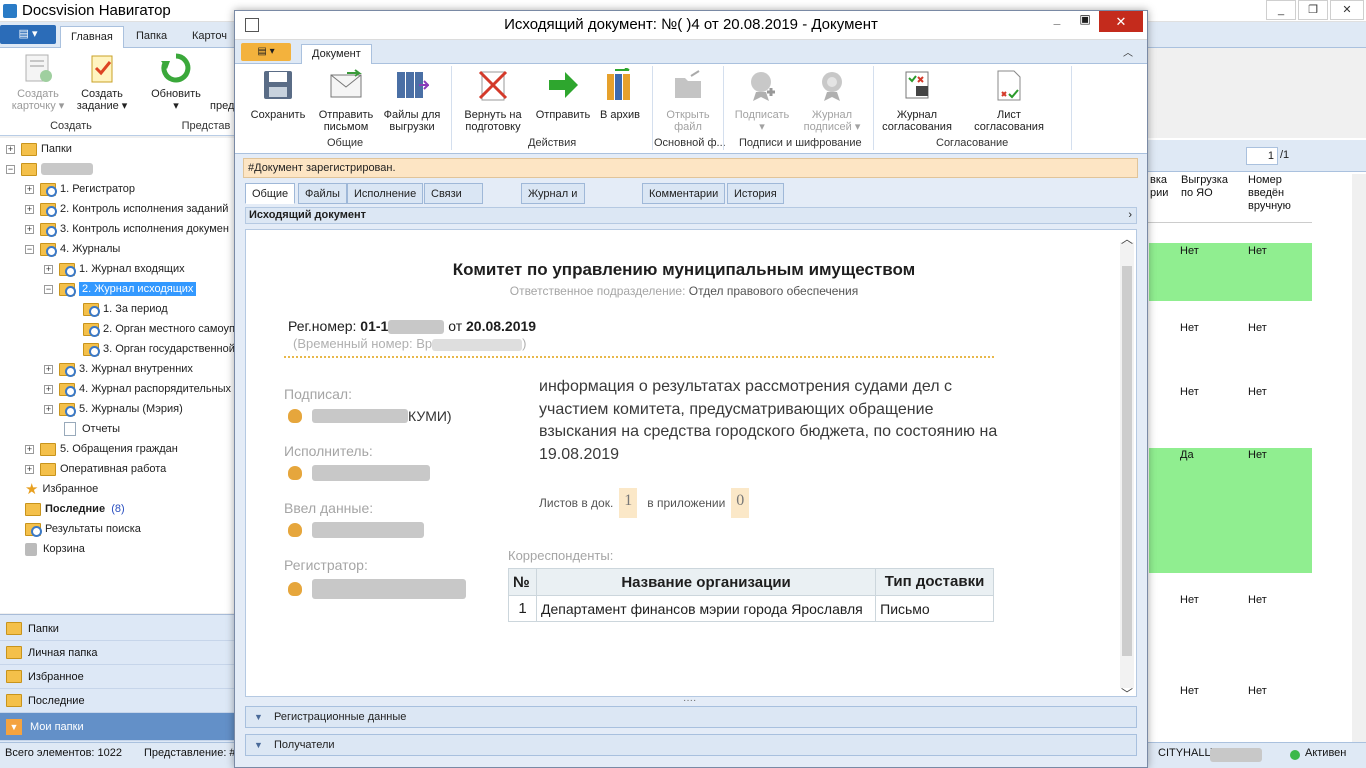  What do you see at coordinates (117, 629) in the screenshot?
I see `nav-folders: Папки` at bounding box center [117, 629].